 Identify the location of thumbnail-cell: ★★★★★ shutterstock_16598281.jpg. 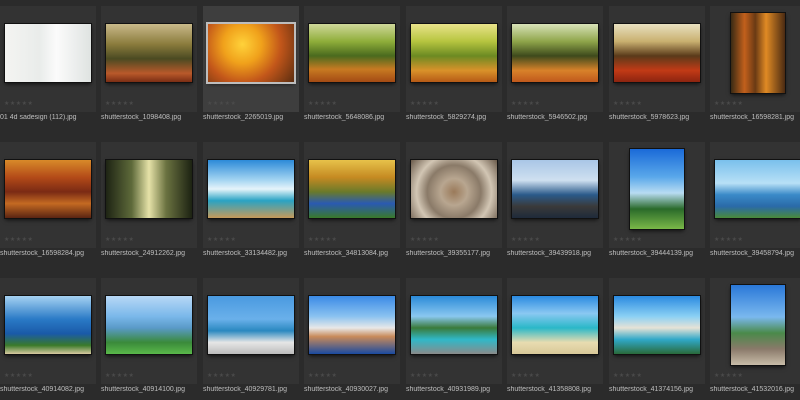
(755, 63).